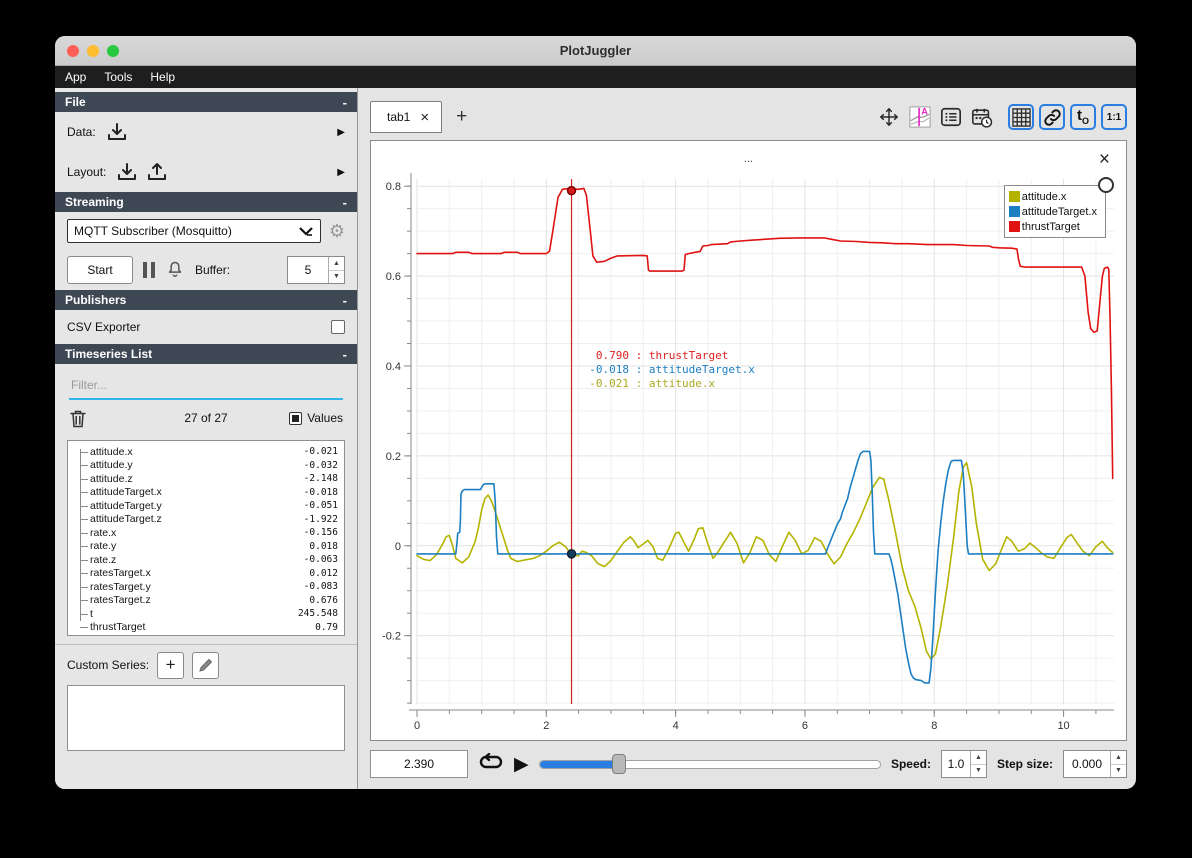  I want to click on load-data-icon, so click(117, 132).